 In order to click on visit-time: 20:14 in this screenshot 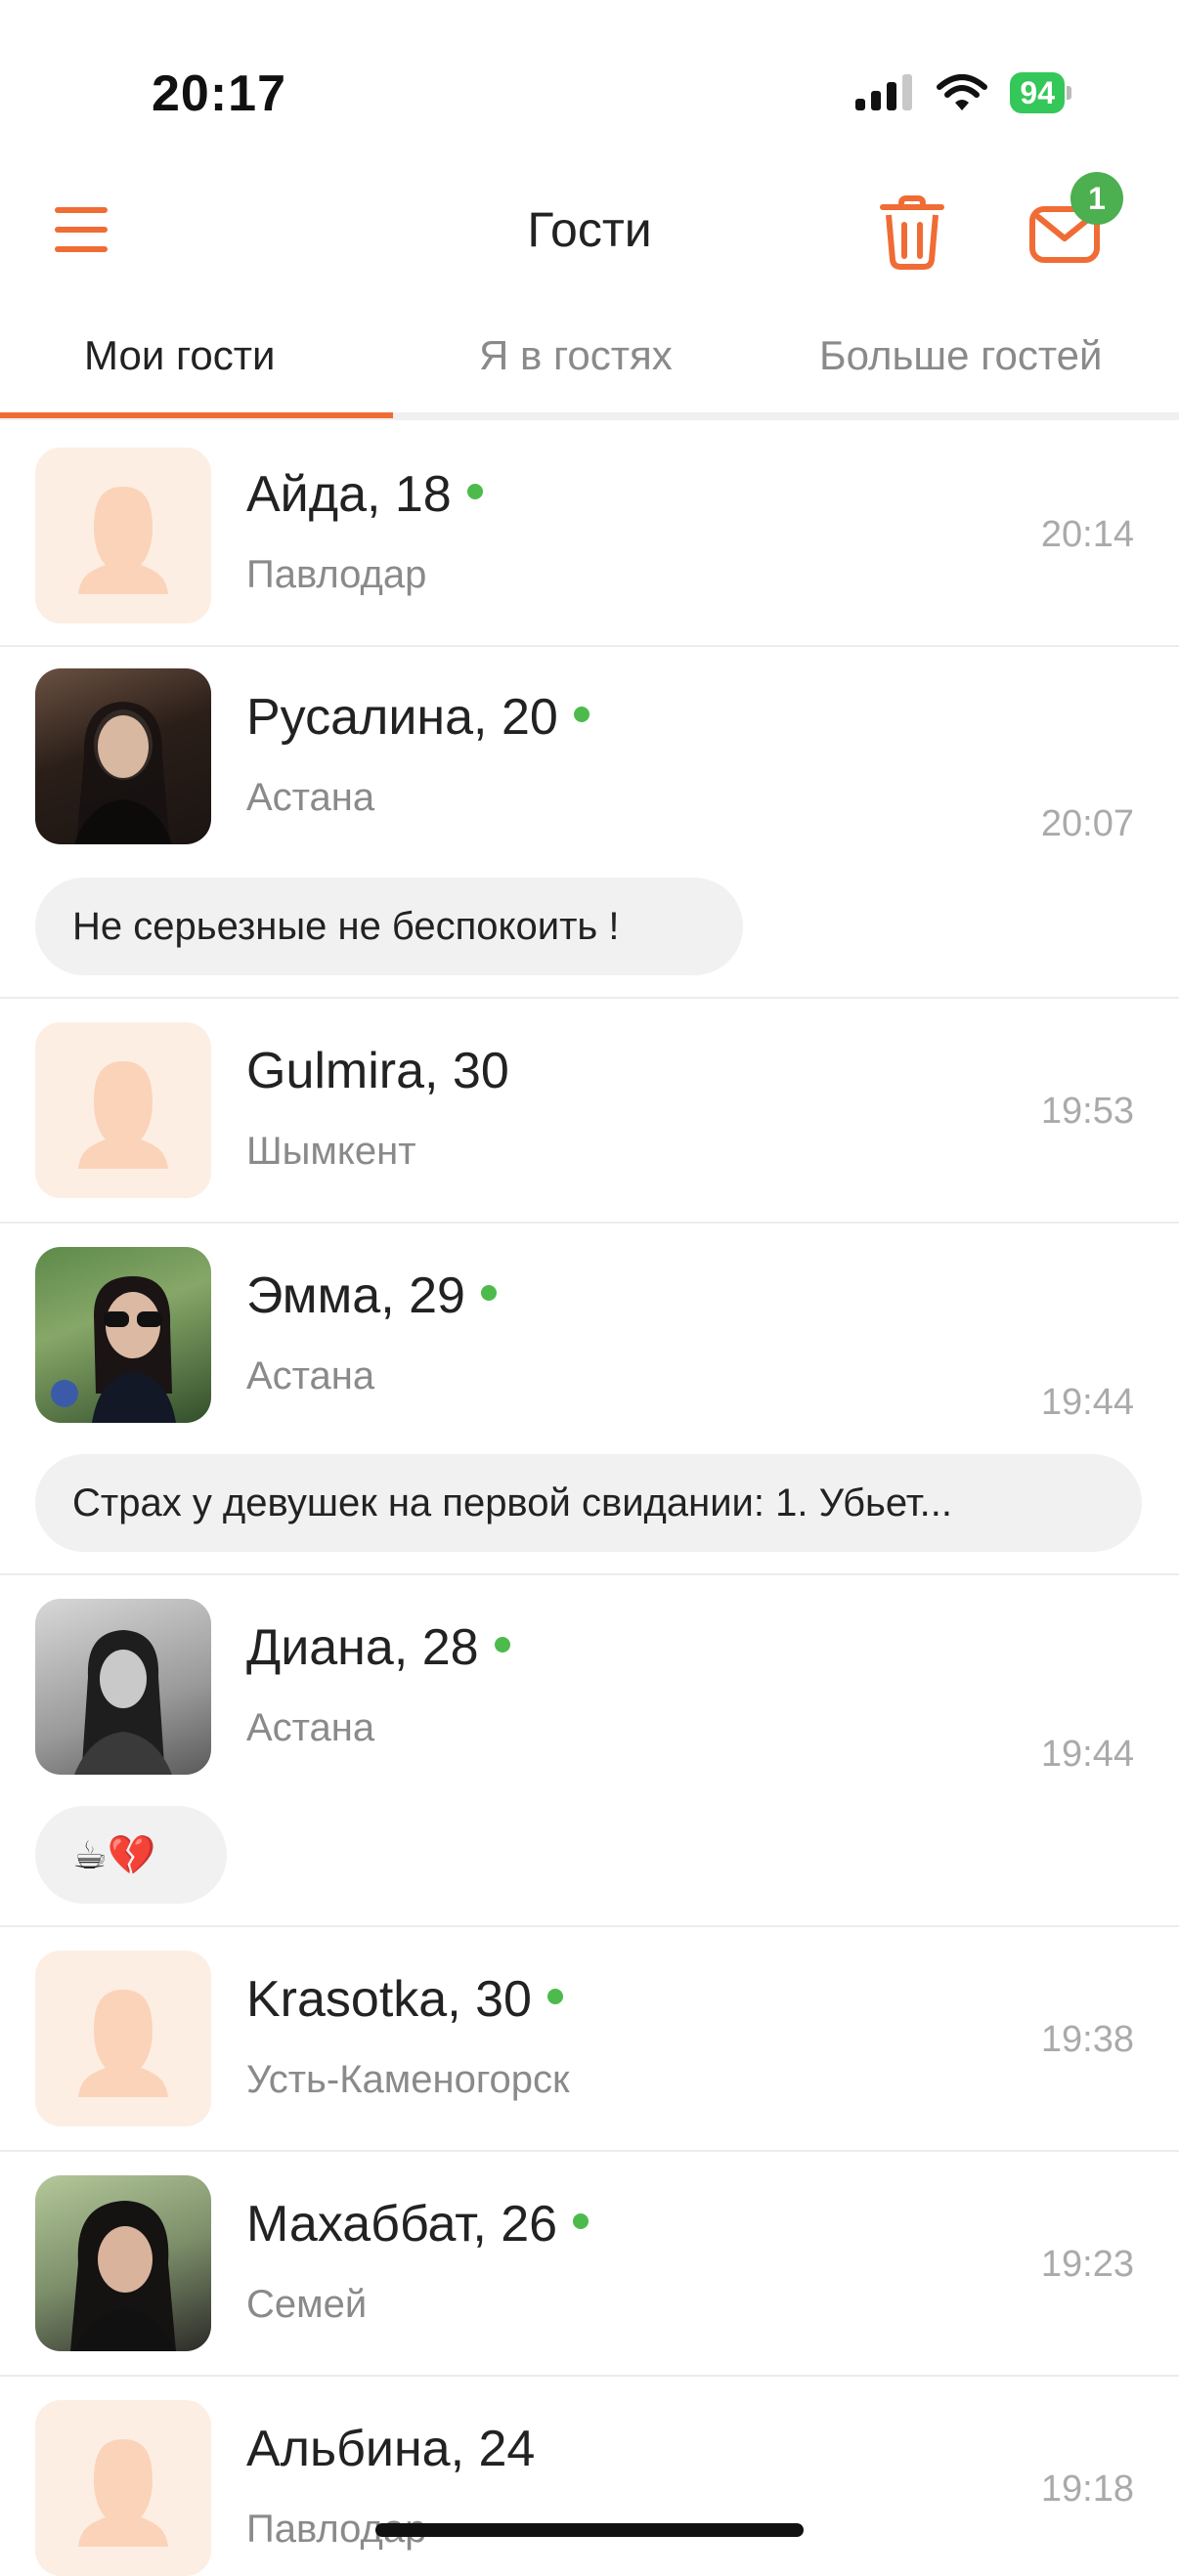, I will do `click(1087, 535)`.